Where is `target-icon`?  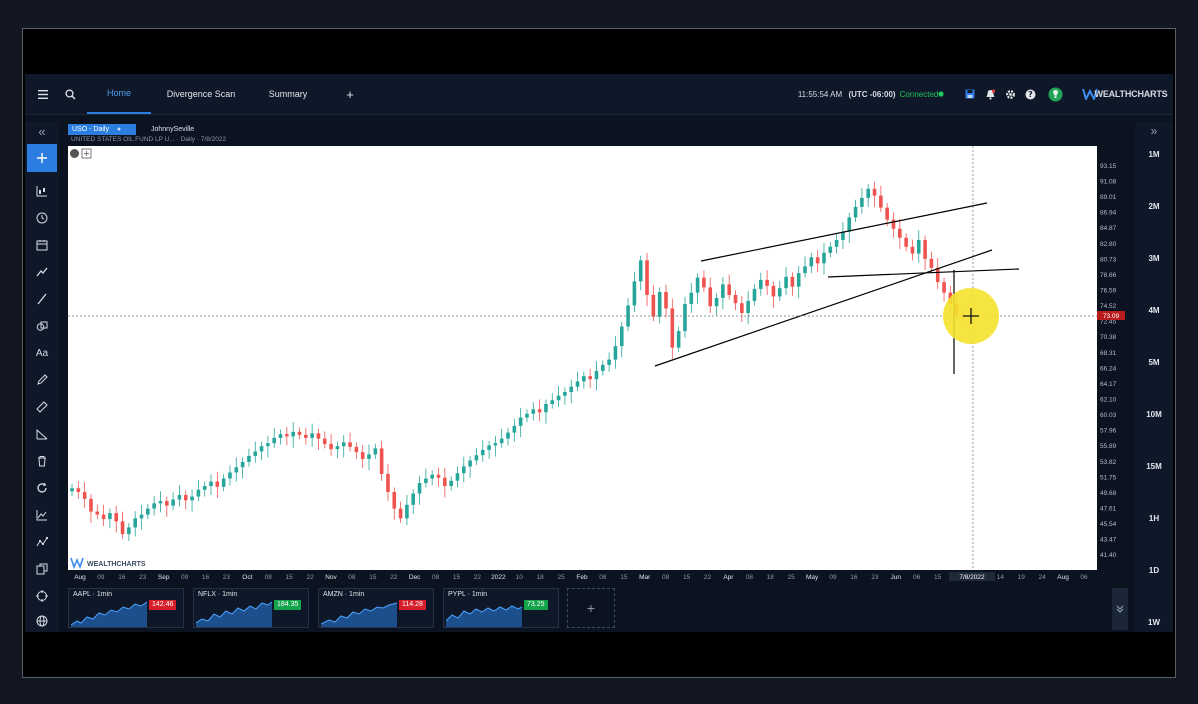
target-icon is located at coordinates (42, 596).